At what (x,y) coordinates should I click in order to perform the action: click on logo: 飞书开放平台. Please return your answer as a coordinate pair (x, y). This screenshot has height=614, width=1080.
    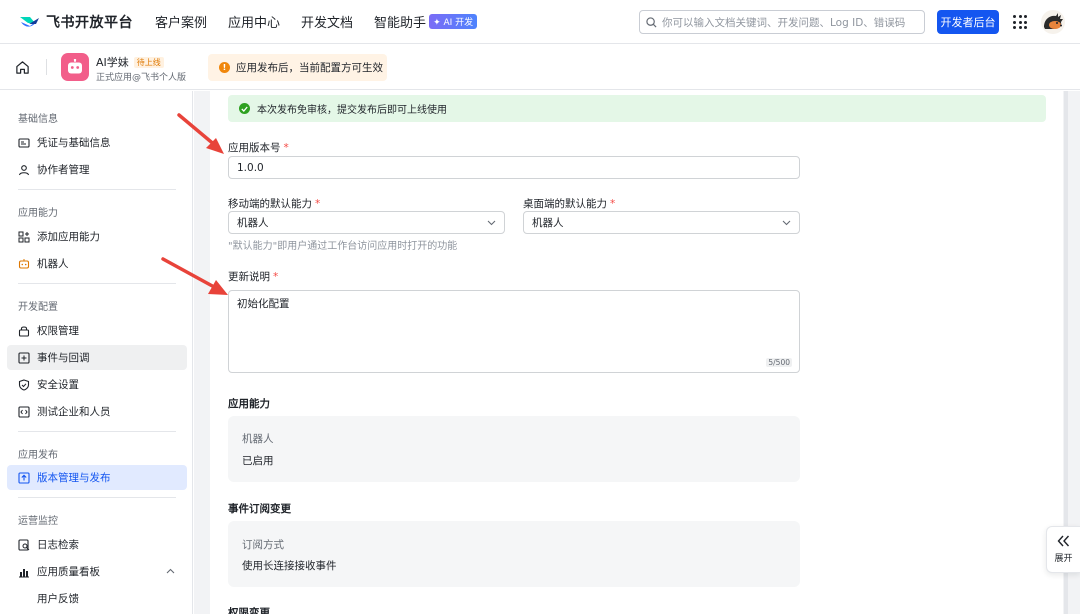
    Looking at the image, I should click on (75, 22).